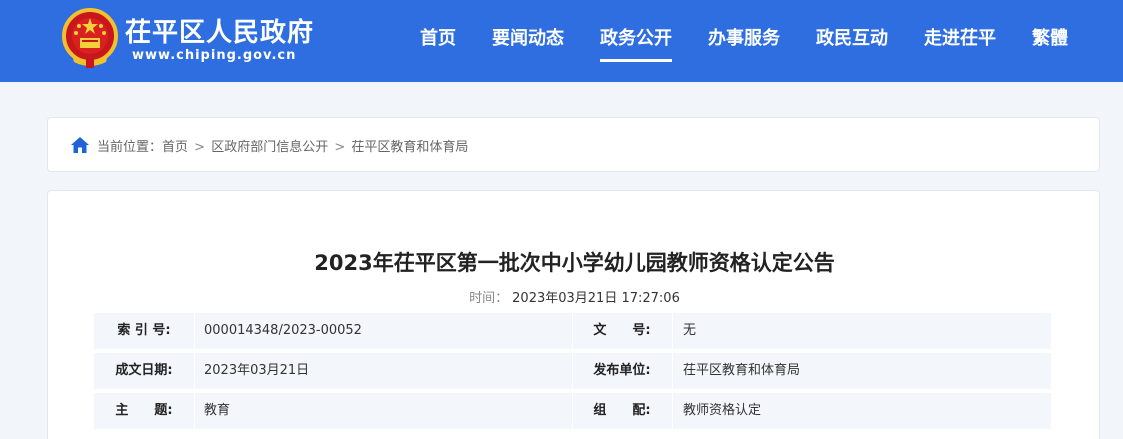  I want to click on meta-label-index: 索 引 号:, so click(144, 330).